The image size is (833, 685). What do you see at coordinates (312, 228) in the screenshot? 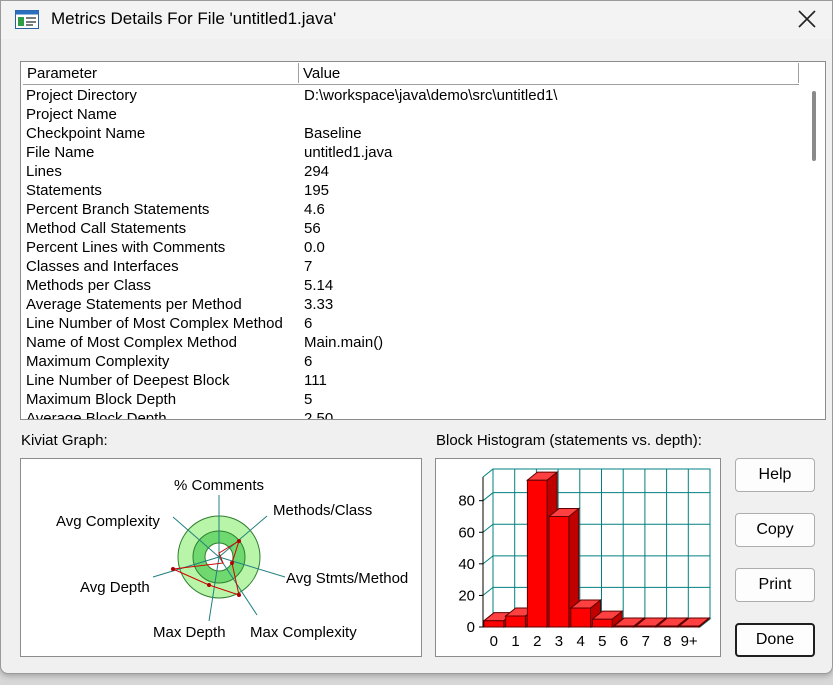
I see `parameter-value: 56` at bounding box center [312, 228].